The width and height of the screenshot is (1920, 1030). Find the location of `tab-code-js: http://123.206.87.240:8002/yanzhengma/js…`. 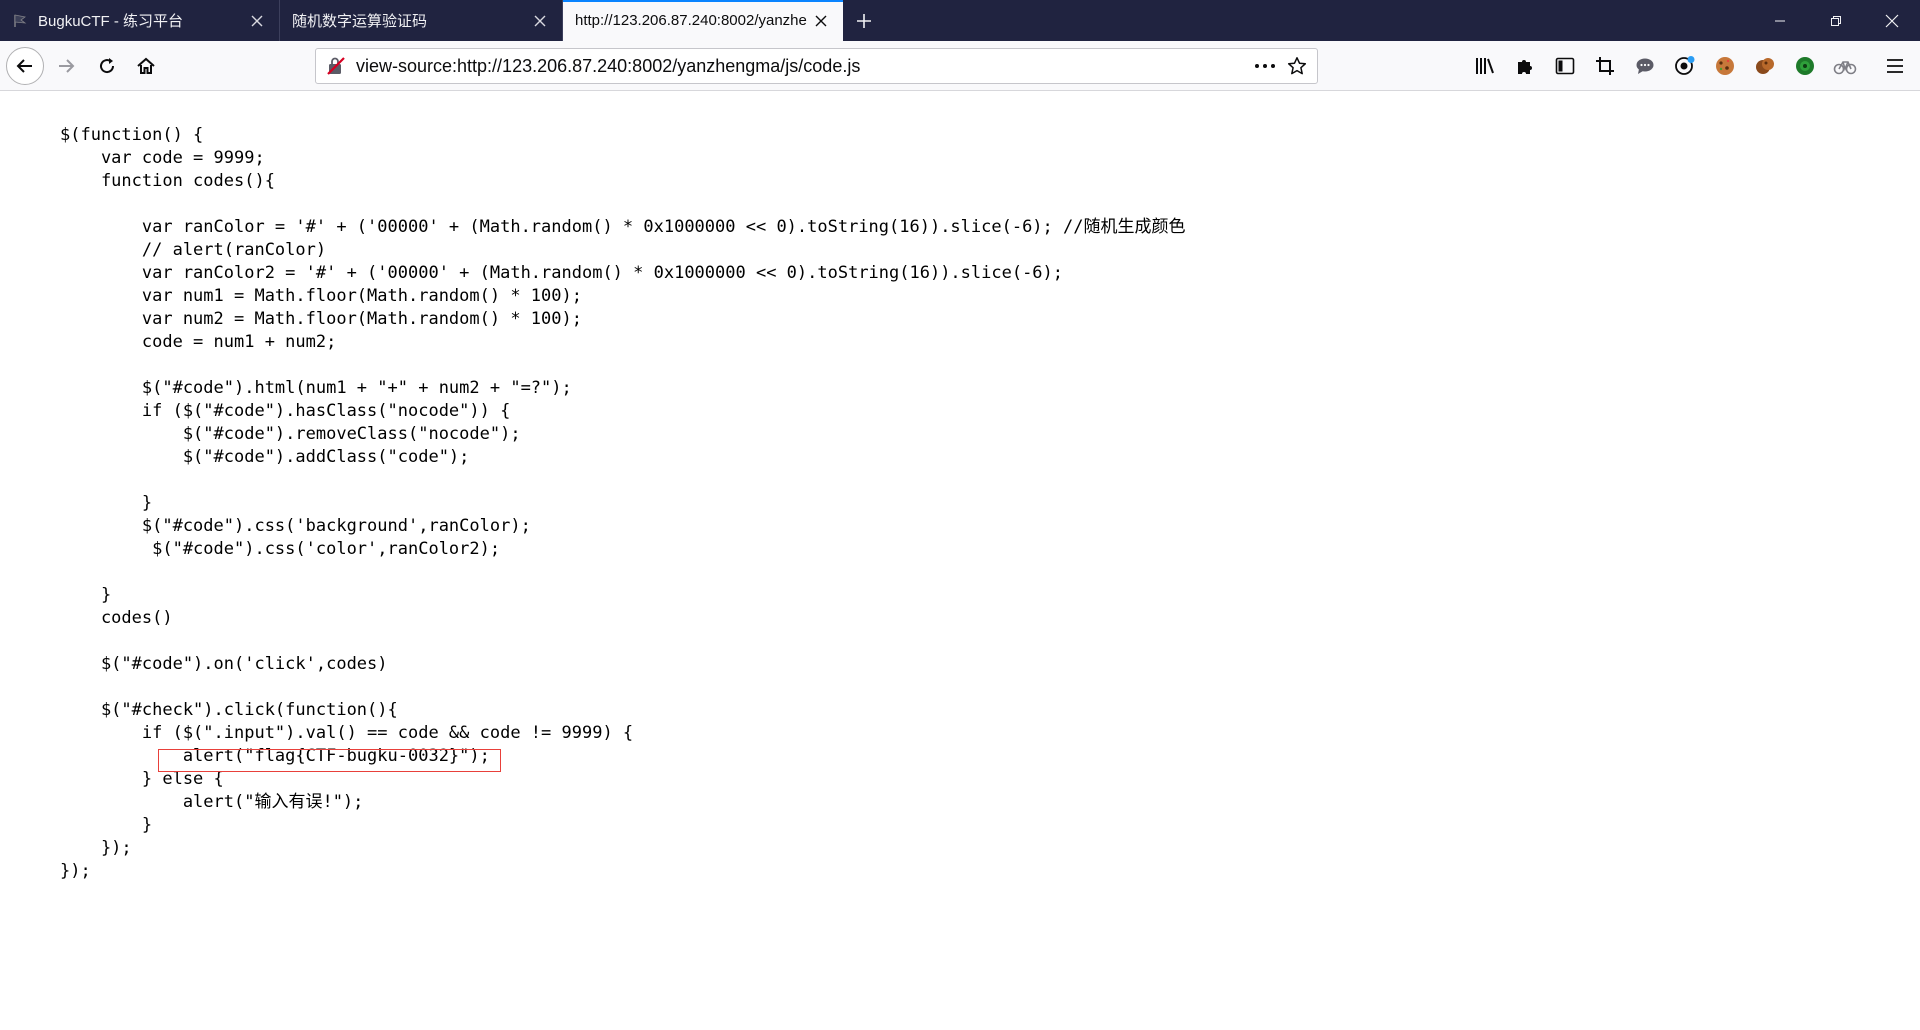

tab-code-js: http://123.206.87.240:8002/yanzhengma/js… is located at coordinates (703, 20).